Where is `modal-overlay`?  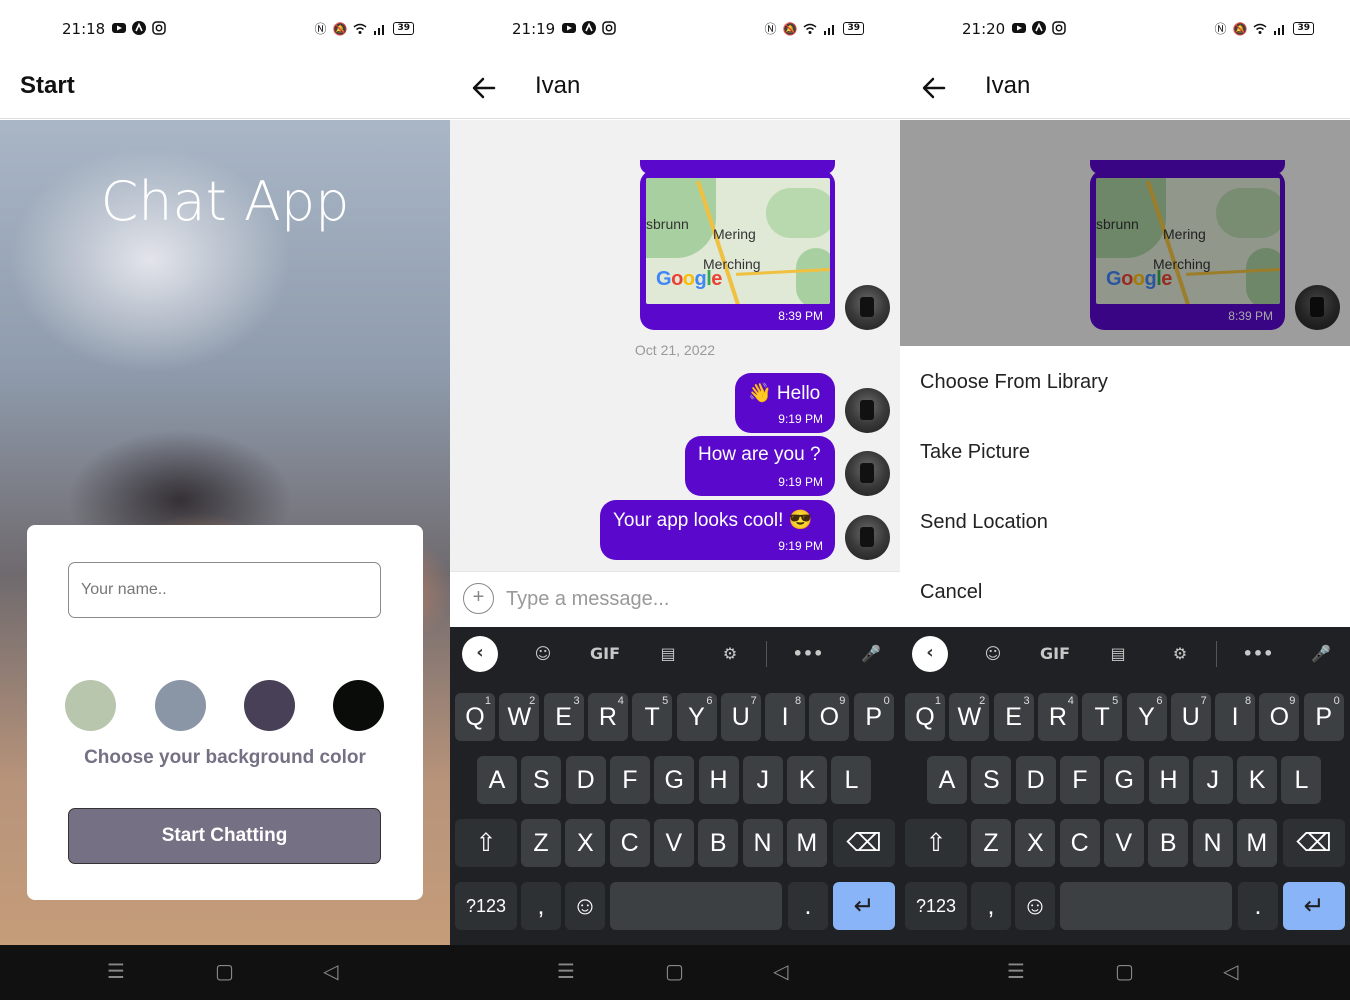 modal-overlay is located at coordinates (1125, 233).